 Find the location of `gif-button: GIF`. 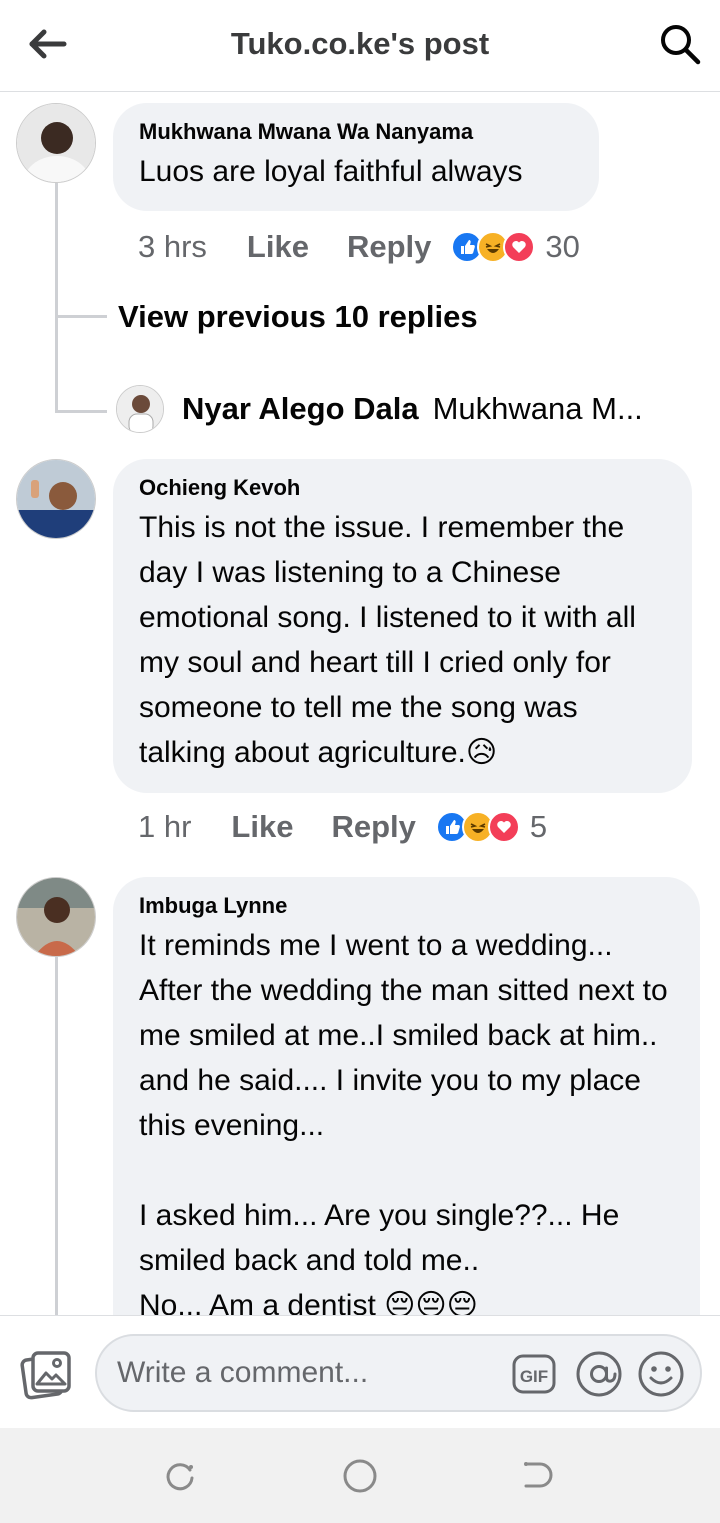

gif-button: GIF is located at coordinates (534, 1374).